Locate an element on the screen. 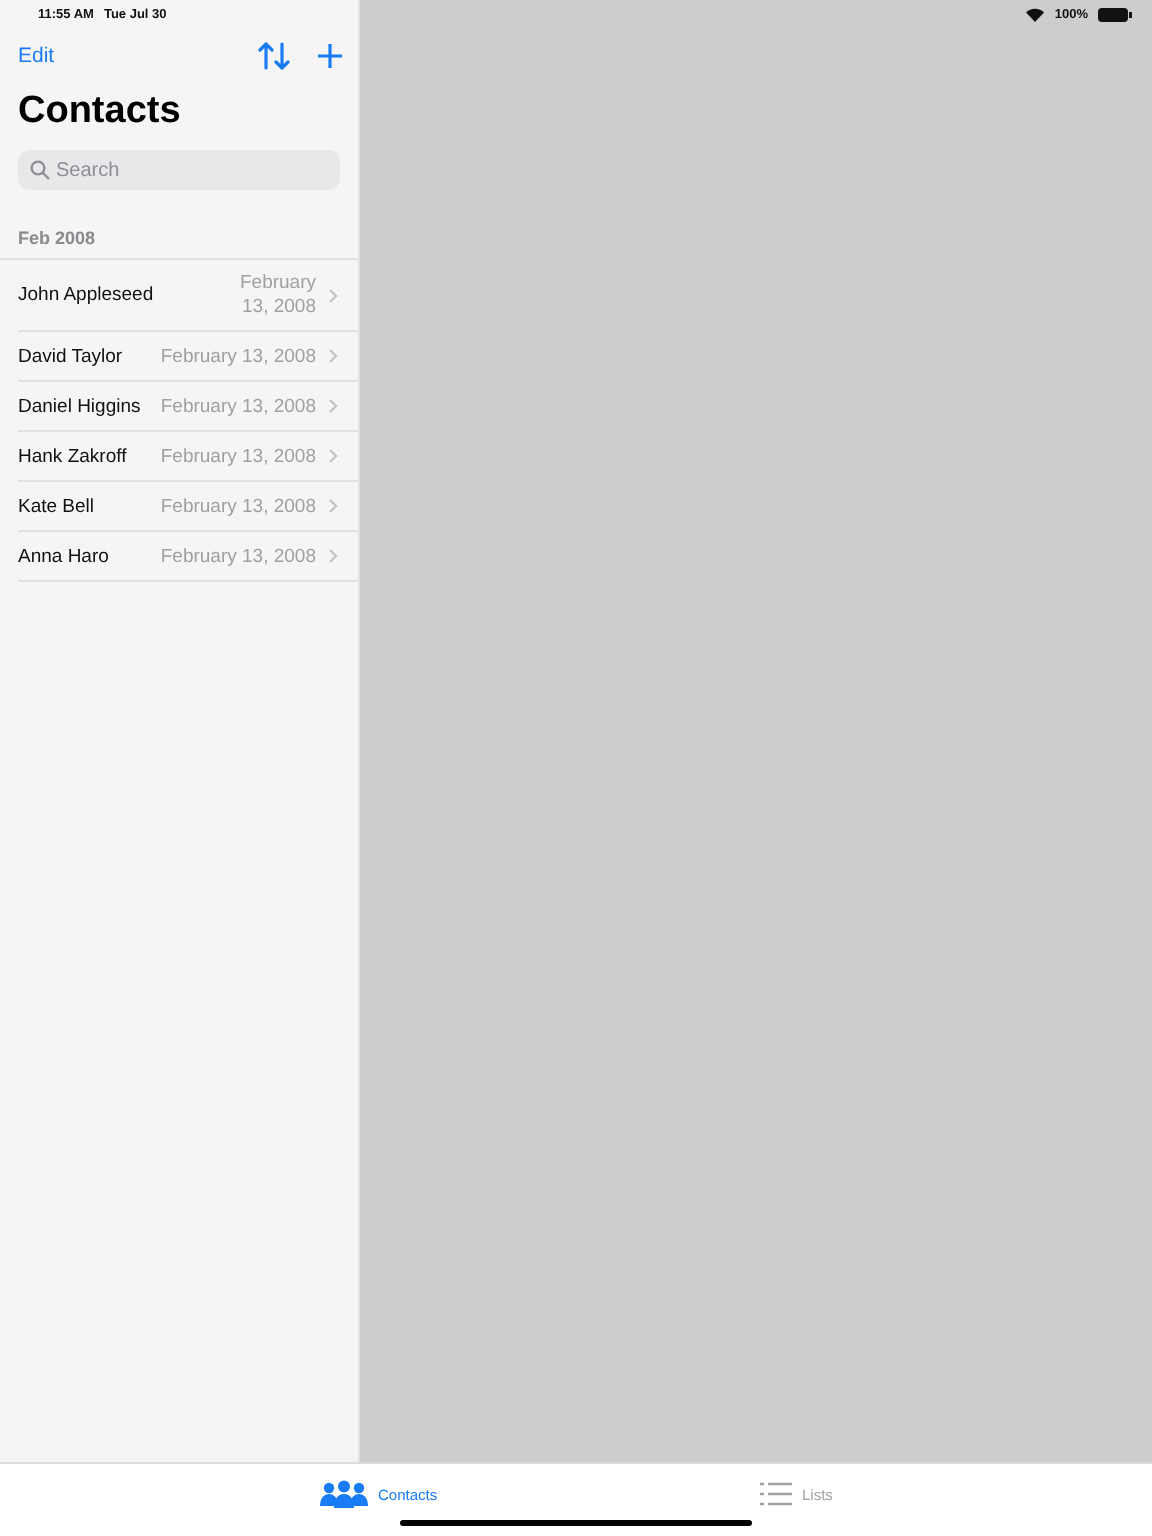 The image size is (1152, 1536). contact-row: Hank Zakroff February 13, 2008 is located at coordinates (188, 457).